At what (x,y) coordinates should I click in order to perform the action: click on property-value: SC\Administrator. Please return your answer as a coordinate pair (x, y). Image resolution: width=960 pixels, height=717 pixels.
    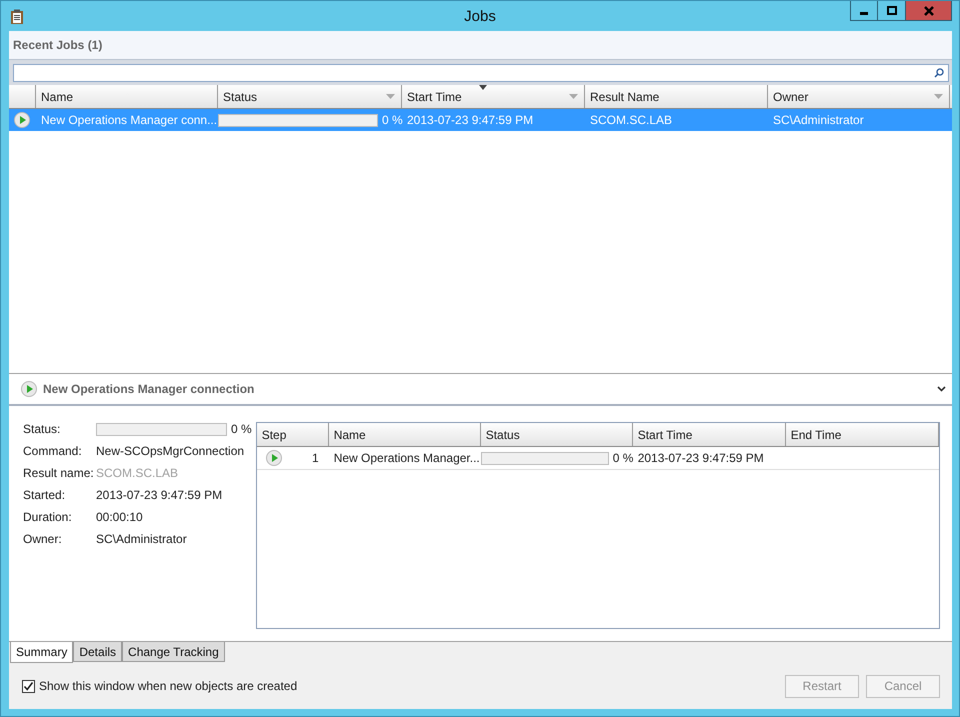
    Looking at the image, I should click on (141, 539).